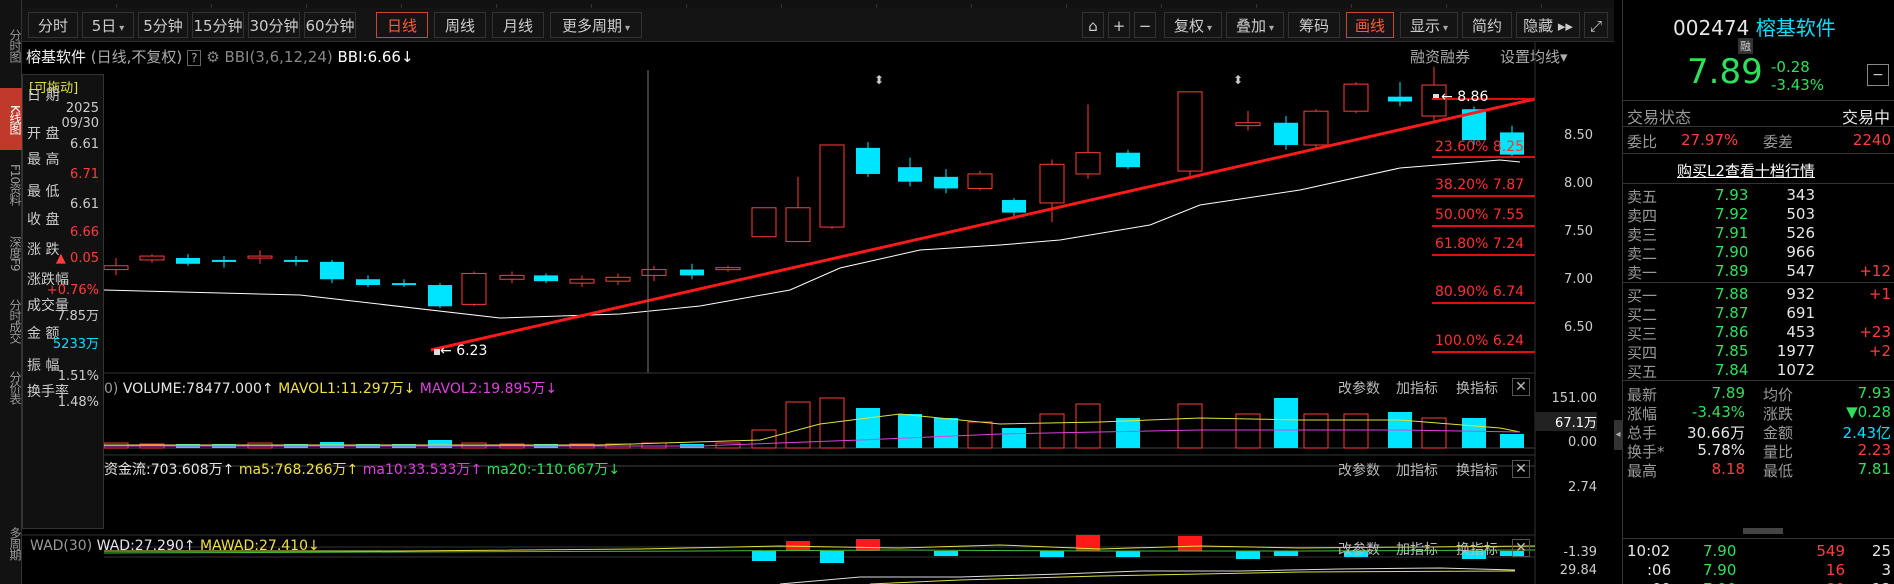 This screenshot has height=584, width=1894. I want to click on tick-volume: 549, so click(1830, 551).